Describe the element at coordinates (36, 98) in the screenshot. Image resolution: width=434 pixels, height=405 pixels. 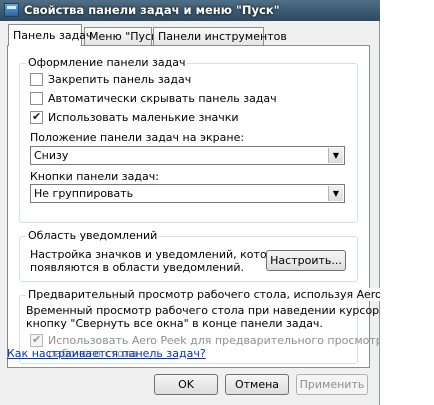
I see `autohide-checkbox` at that location.